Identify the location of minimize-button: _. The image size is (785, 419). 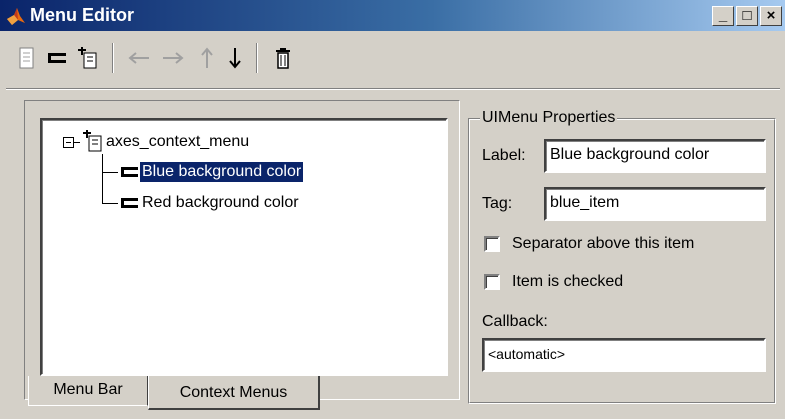
(723, 16).